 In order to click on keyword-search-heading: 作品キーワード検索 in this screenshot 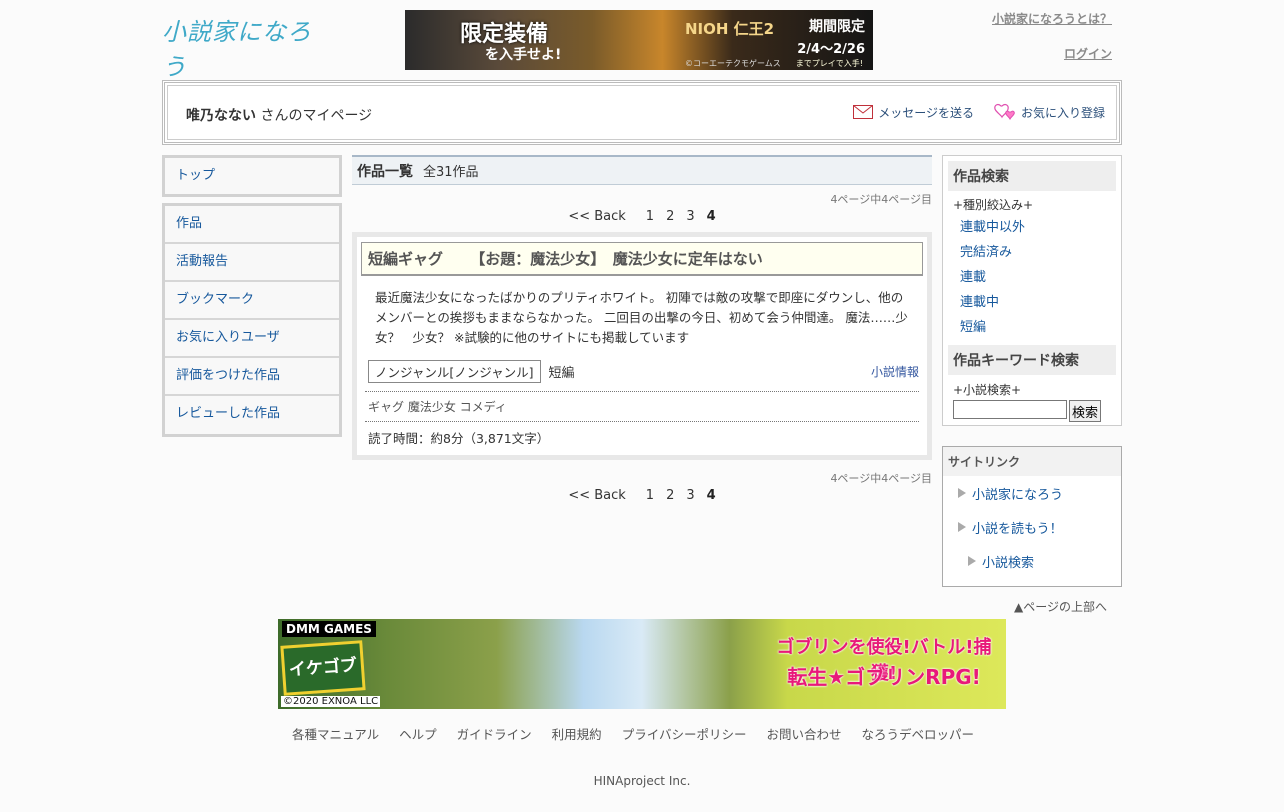, I will do `click(1032, 360)`.